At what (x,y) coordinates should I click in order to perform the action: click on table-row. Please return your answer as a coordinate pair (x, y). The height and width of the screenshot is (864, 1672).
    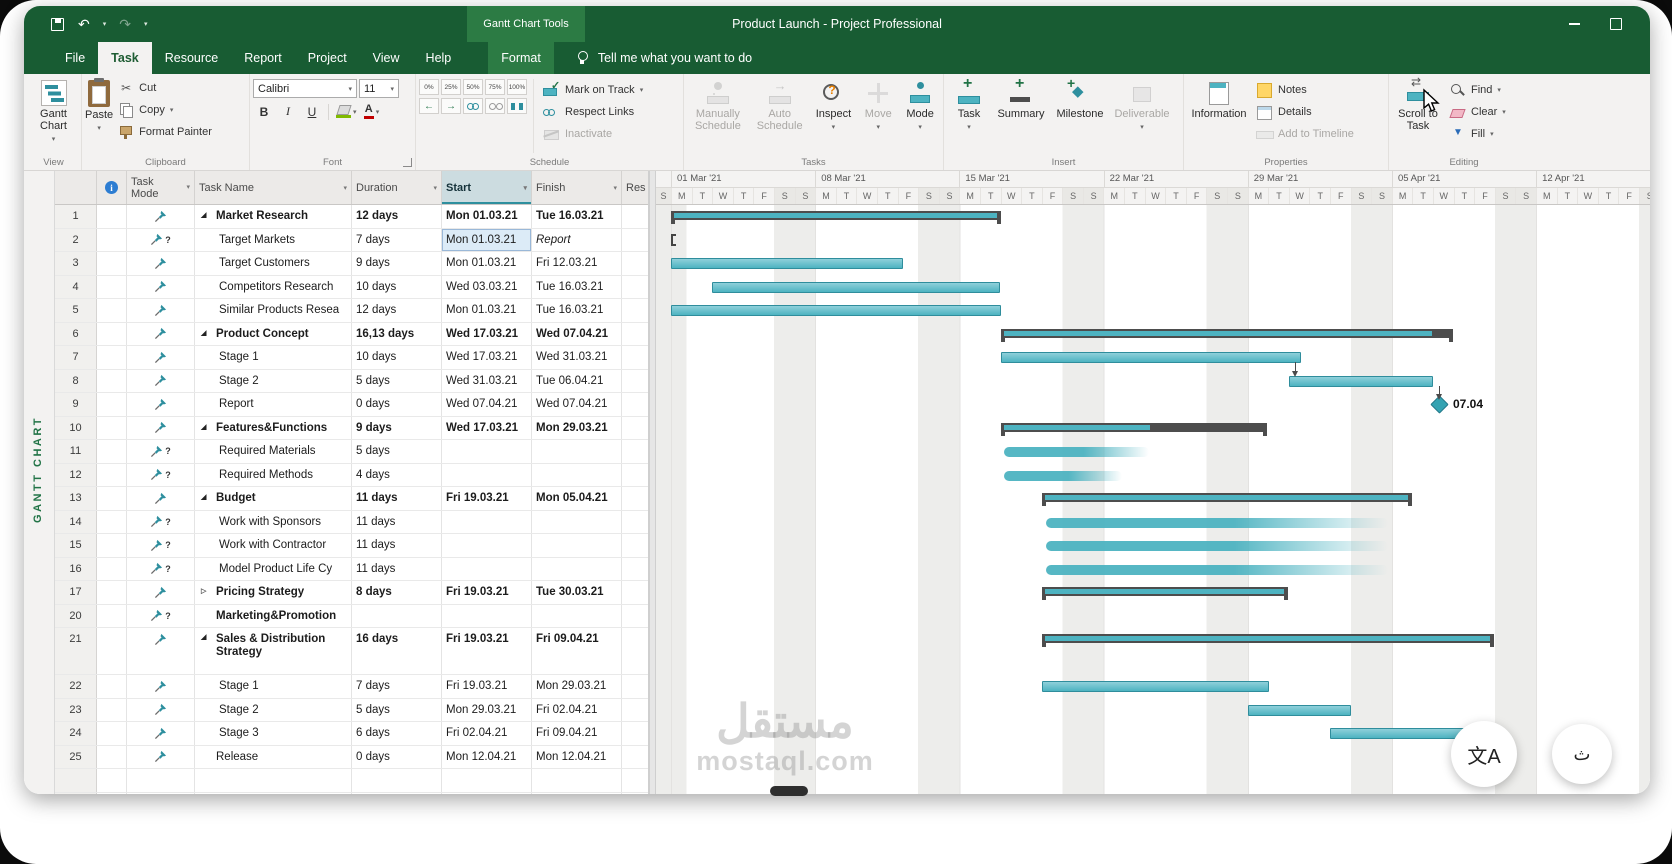
    Looking at the image, I should click on (351, 793).